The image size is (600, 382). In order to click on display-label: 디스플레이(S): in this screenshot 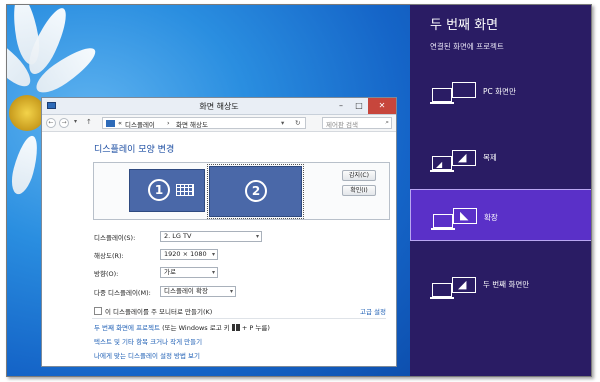, I will do `click(115, 238)`.